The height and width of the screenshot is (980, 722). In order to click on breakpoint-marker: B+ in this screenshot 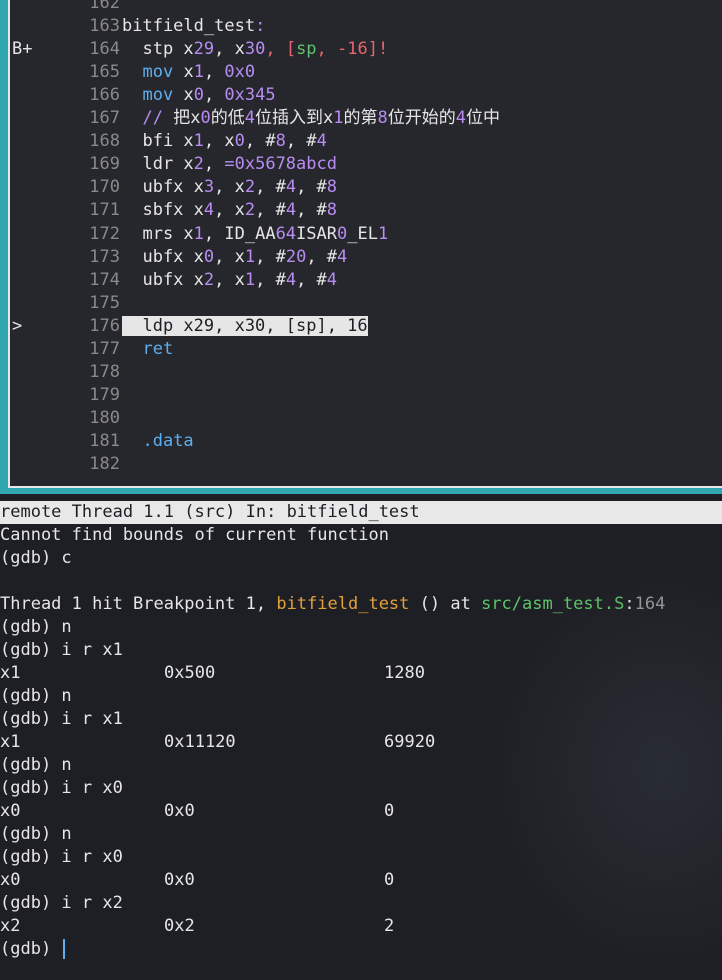, I will do `click(27, 49)`.